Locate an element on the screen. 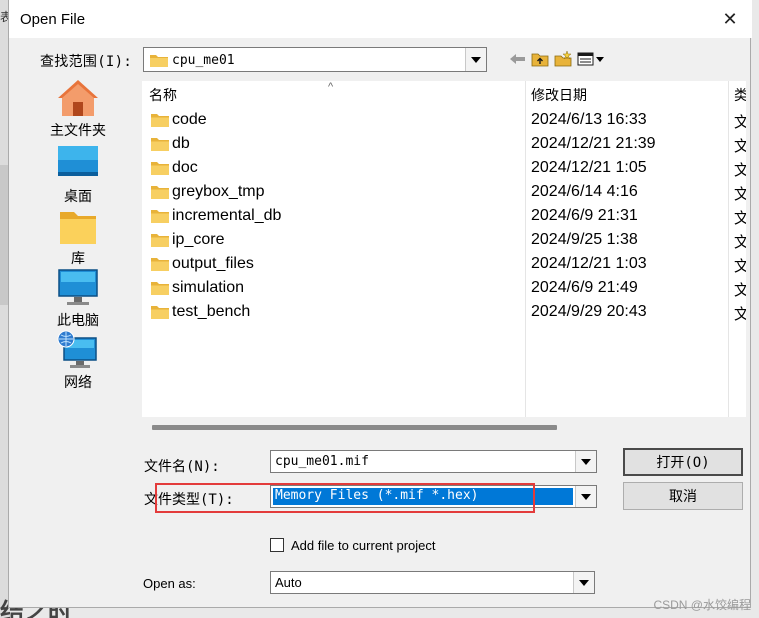  horizontal-scrollbar is located at coordinates (444, 427).